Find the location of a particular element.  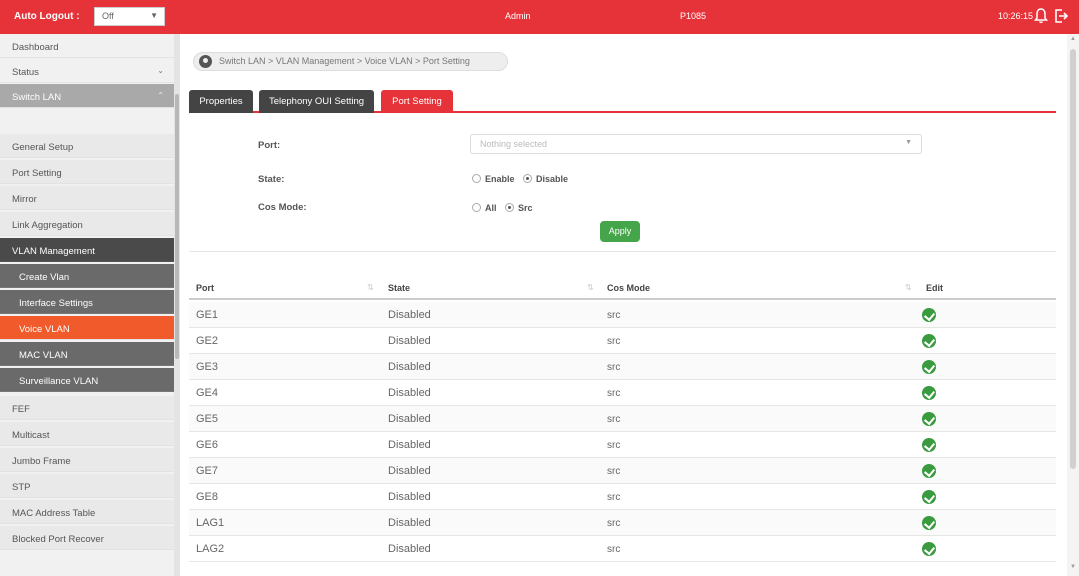

sidebar-item-status: Status ⌄ is located at coordinates (87, 71).